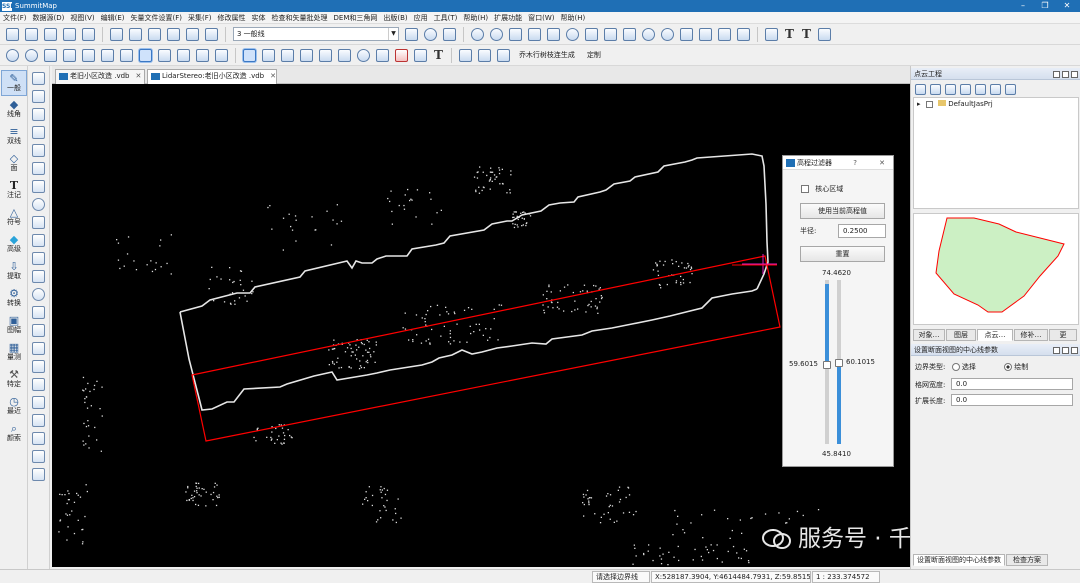 The image size is (1080, 583). Describe the element at coordinates (724, 34) in the screenshot. I see `double-line-icon` at that location.